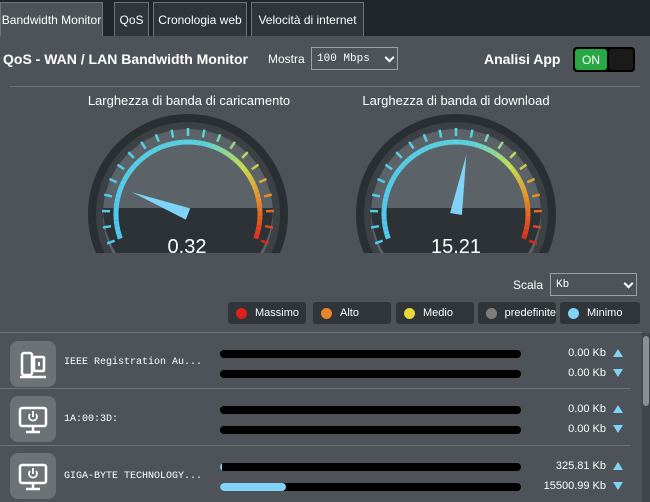 The image size is (650, 502). I want to click on device-icon, so click(33, 364).